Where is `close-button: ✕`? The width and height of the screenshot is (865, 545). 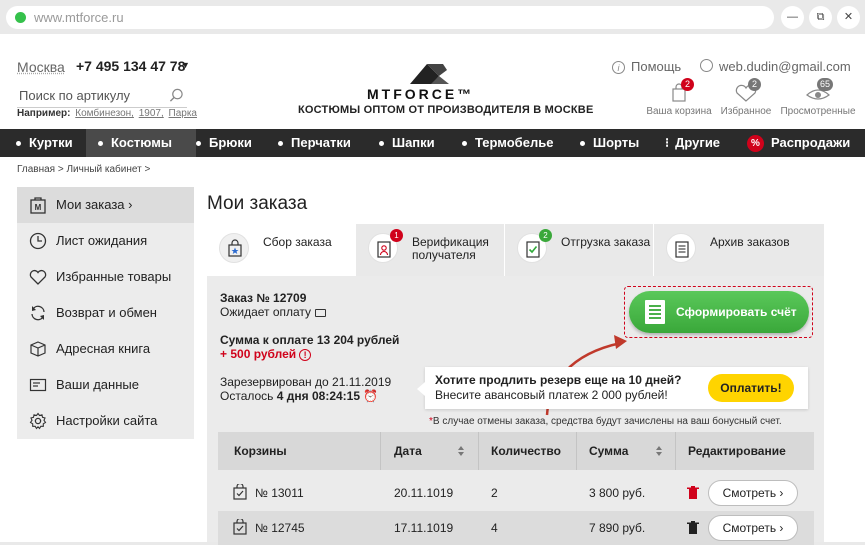
close-button: ✕ is located at coordinates (848, 17).